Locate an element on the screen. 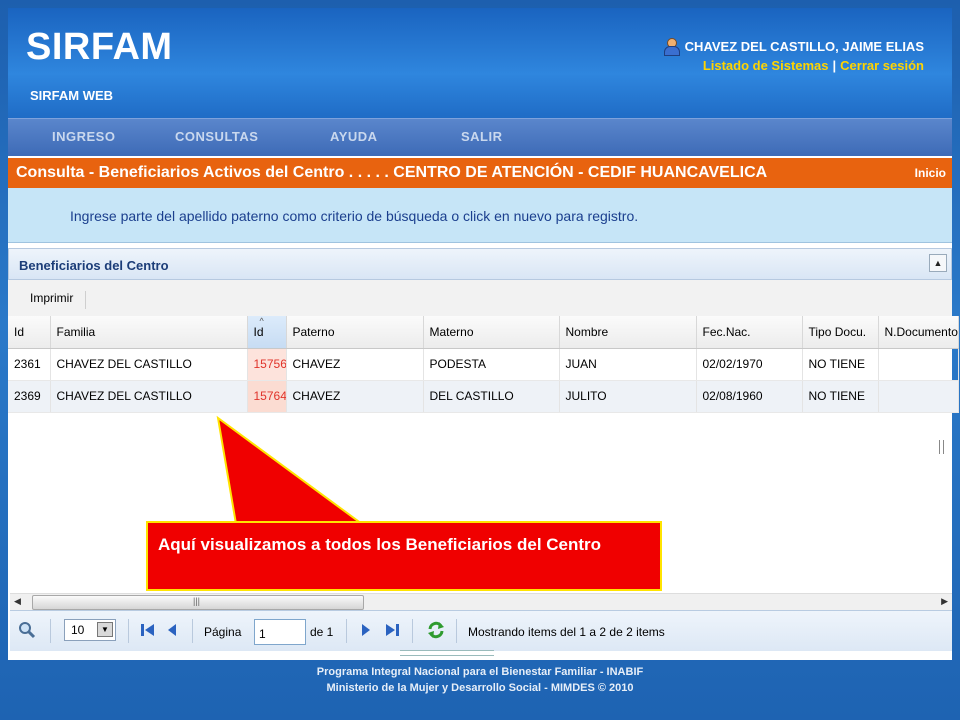  prev-page-icon is located at coordinates (172, 630).